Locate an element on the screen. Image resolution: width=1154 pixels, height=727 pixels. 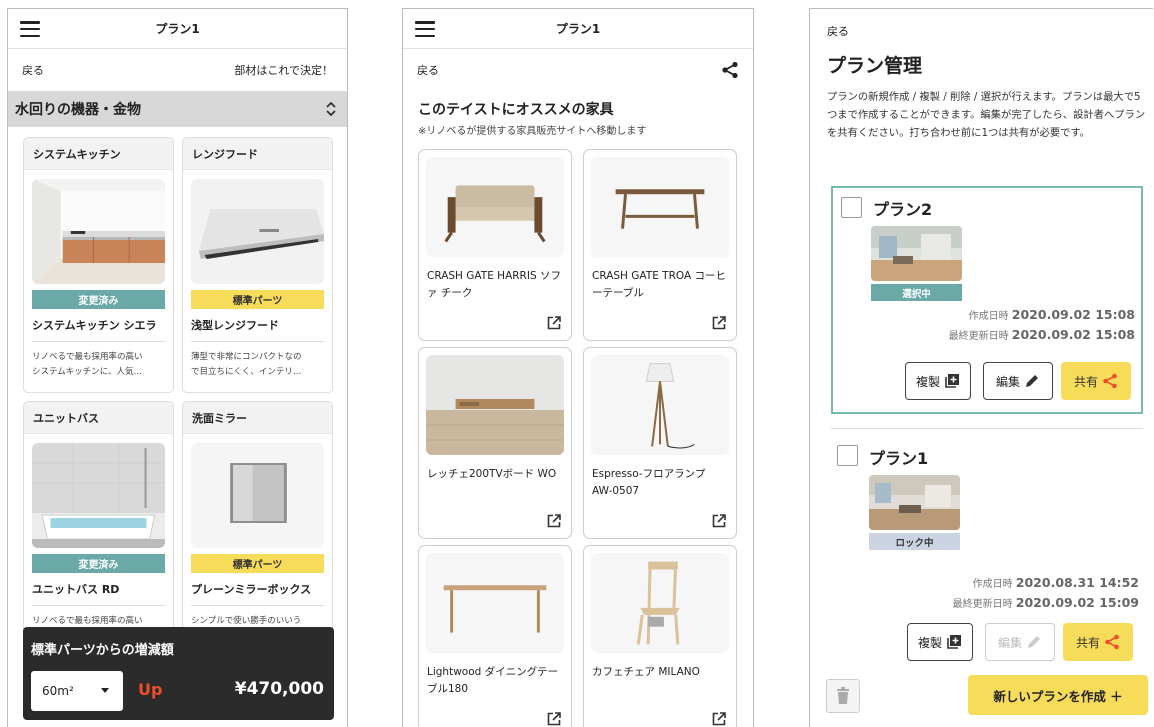
furniture-card: レッチェ200TVボード WO is located at coordinates (495, 443).